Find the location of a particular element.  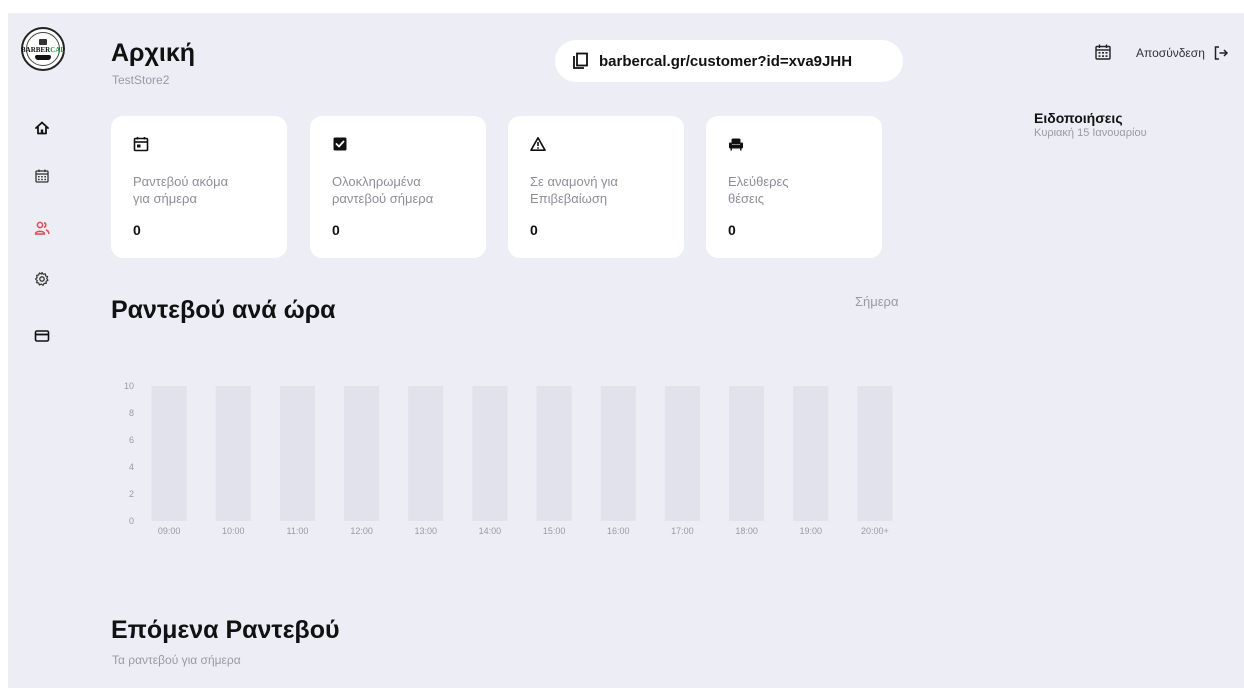

calendar-day-icon is located at coordinates (141, 144).